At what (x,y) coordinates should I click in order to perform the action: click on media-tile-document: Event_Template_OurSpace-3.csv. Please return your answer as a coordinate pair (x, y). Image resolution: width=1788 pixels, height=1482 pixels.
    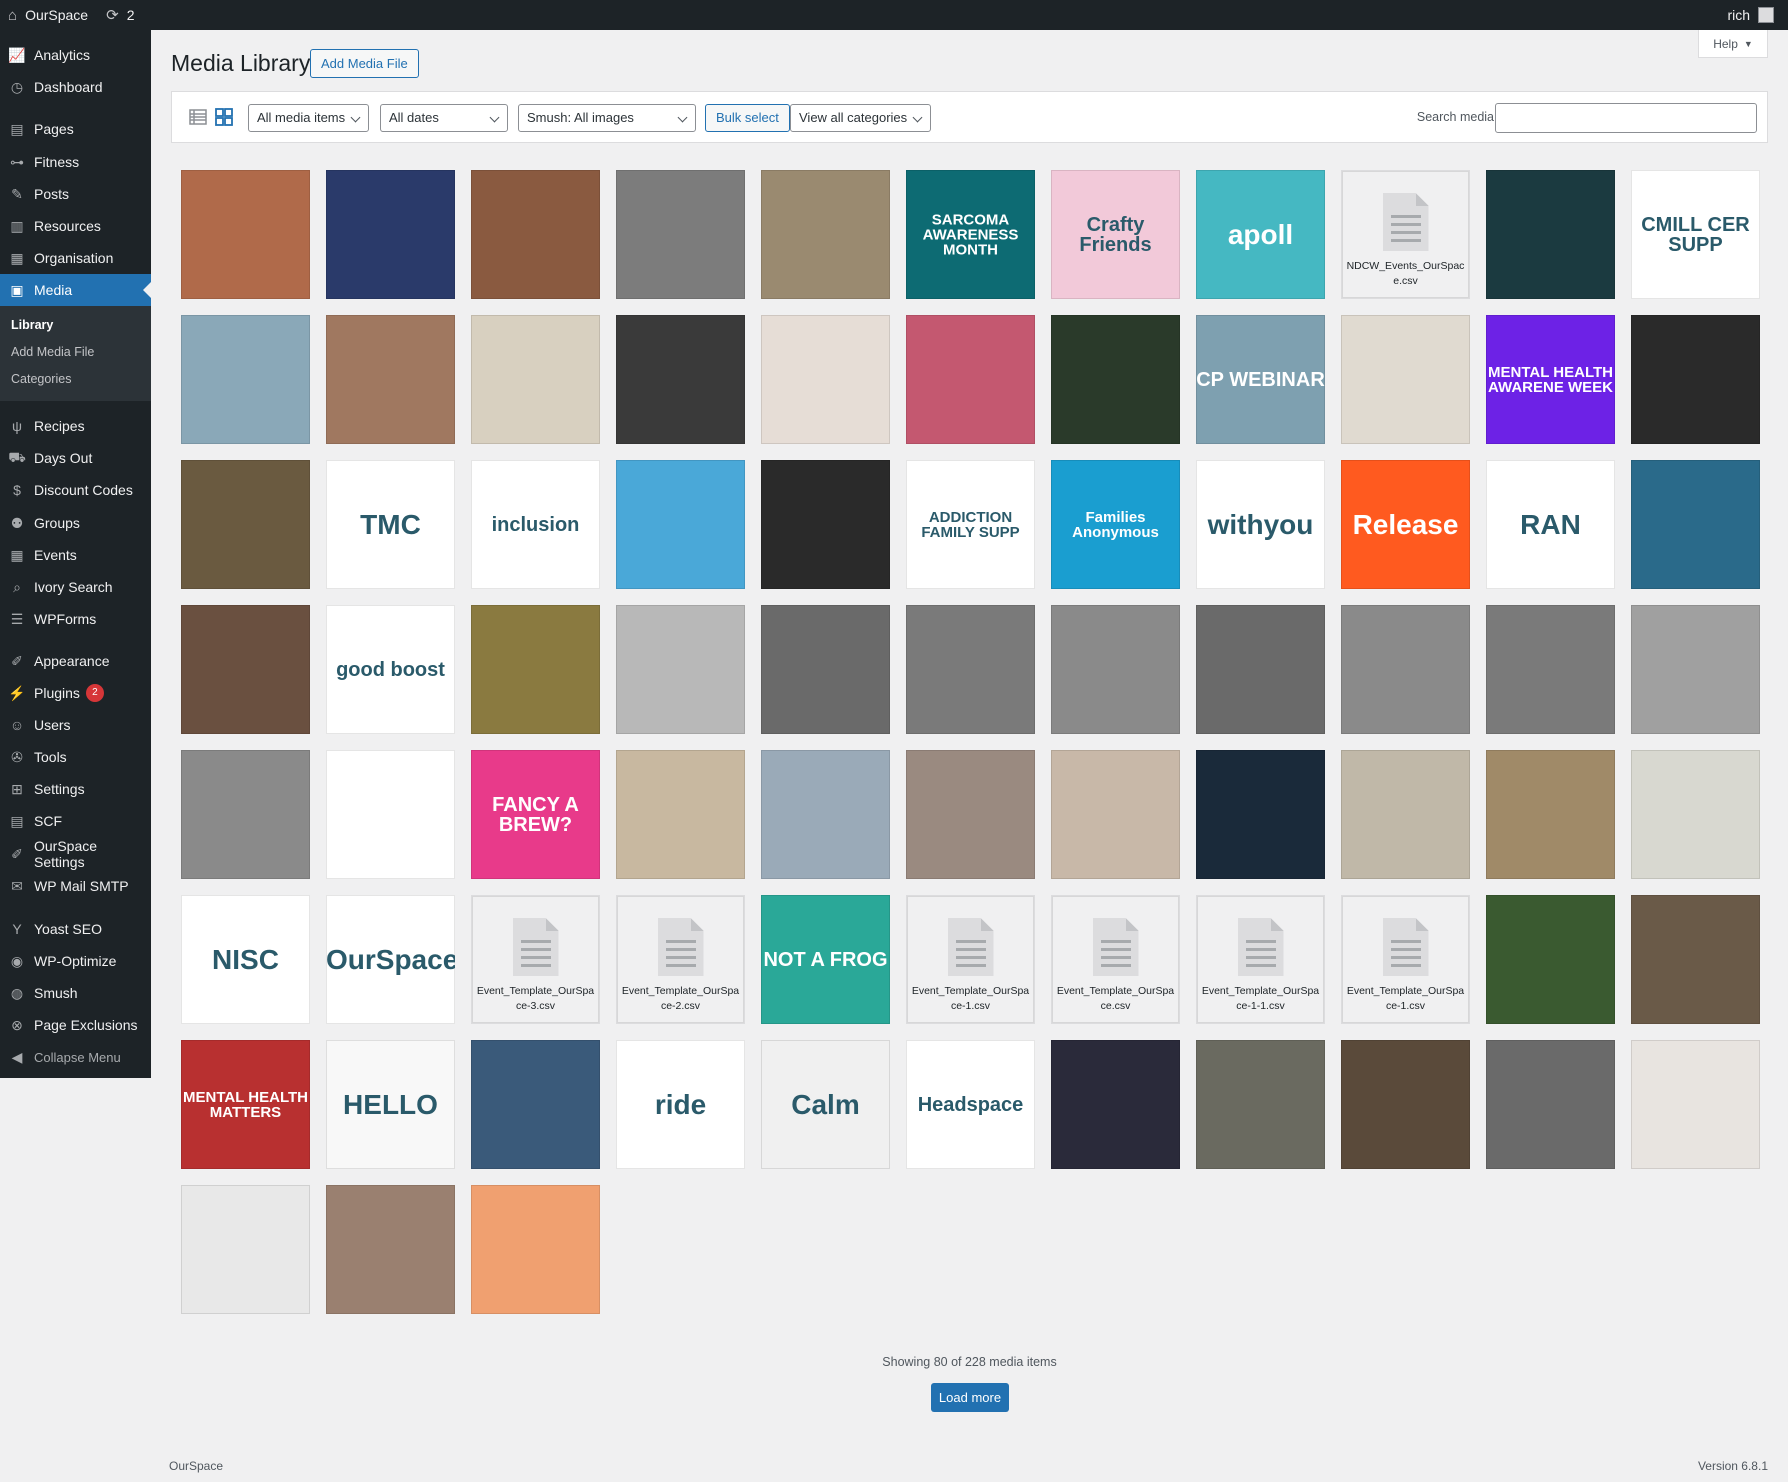
    Looking at the image, I should click on (535, 959).